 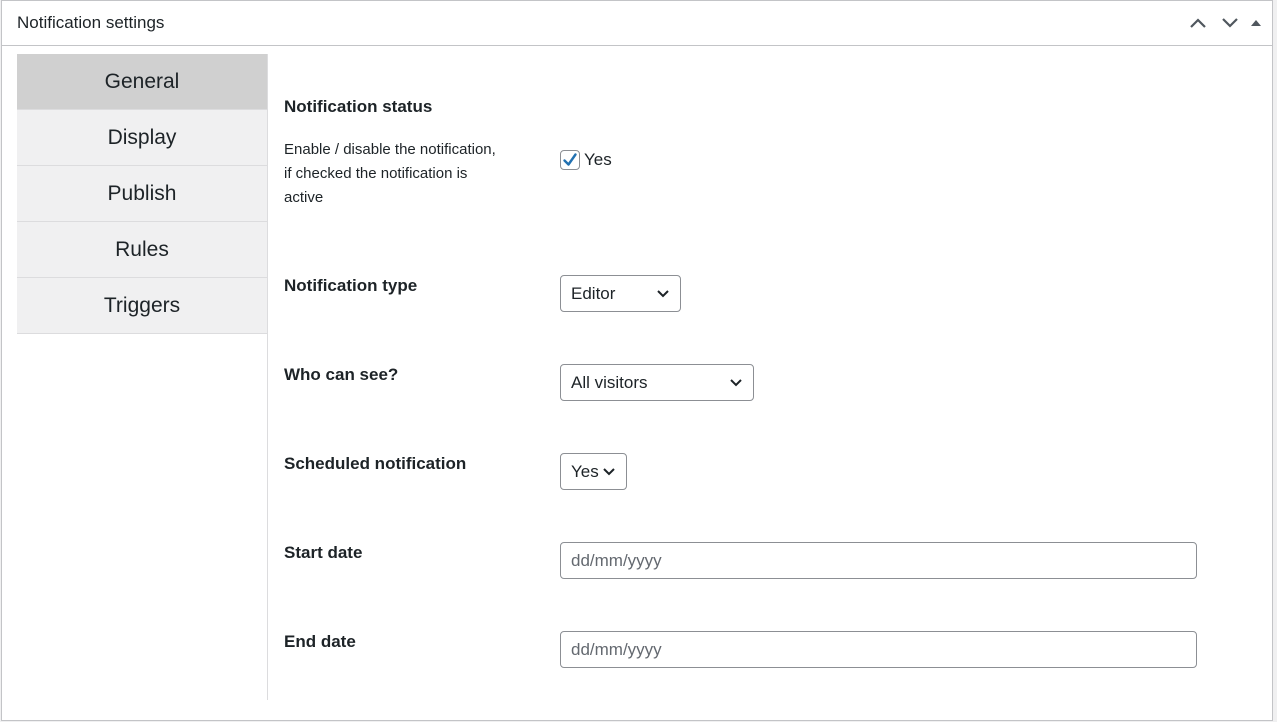 What do you see at coordinates (351, 285) in the screenshot?
I see `notification-type-label: Notification type` at bounding box center [351, 285].